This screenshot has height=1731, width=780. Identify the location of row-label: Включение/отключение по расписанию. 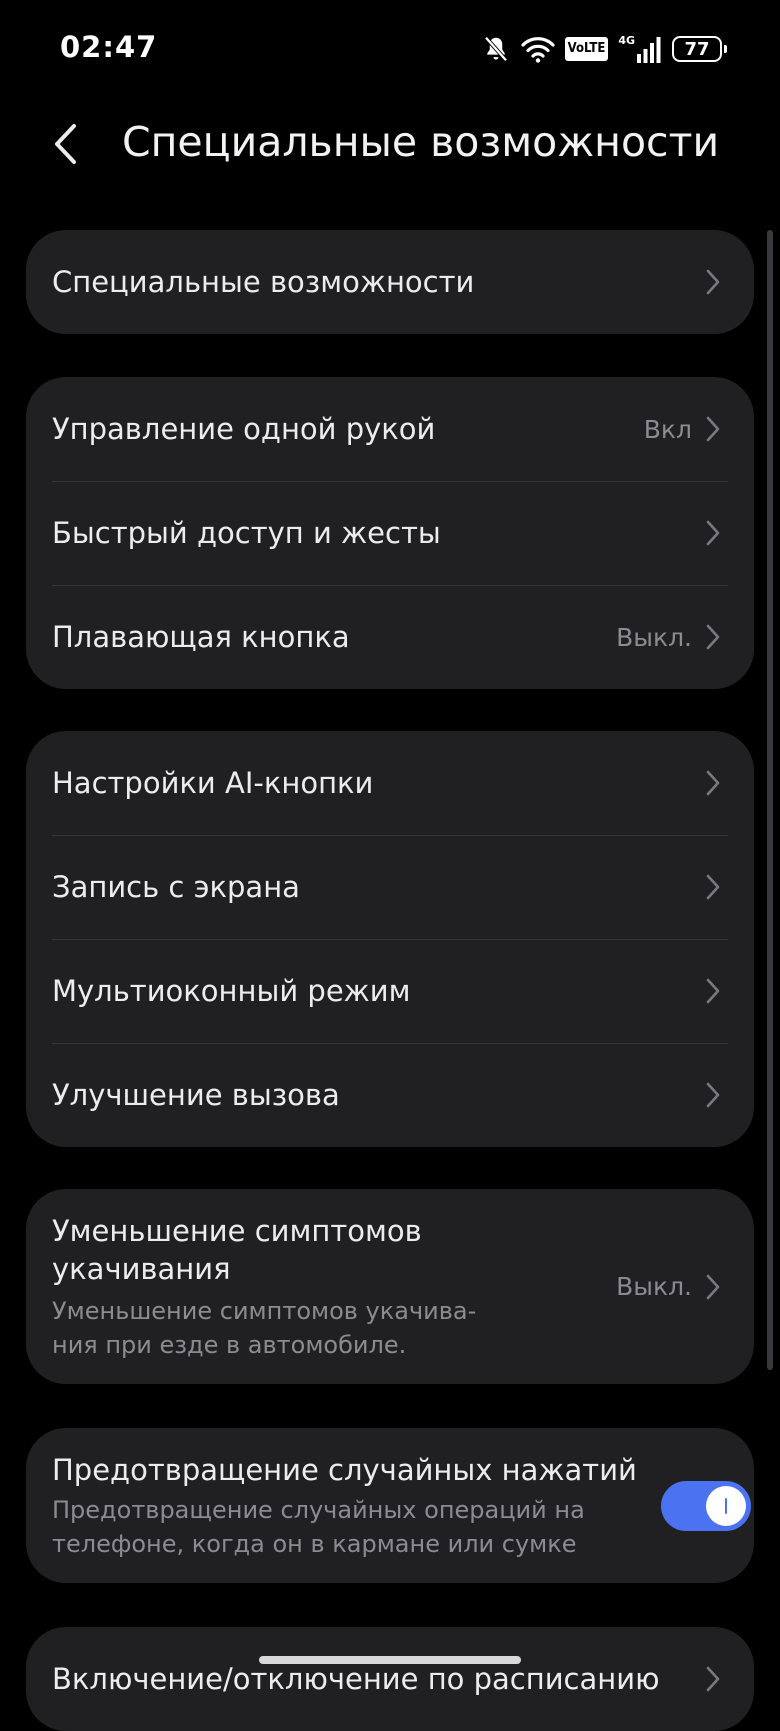
(356, 1679).